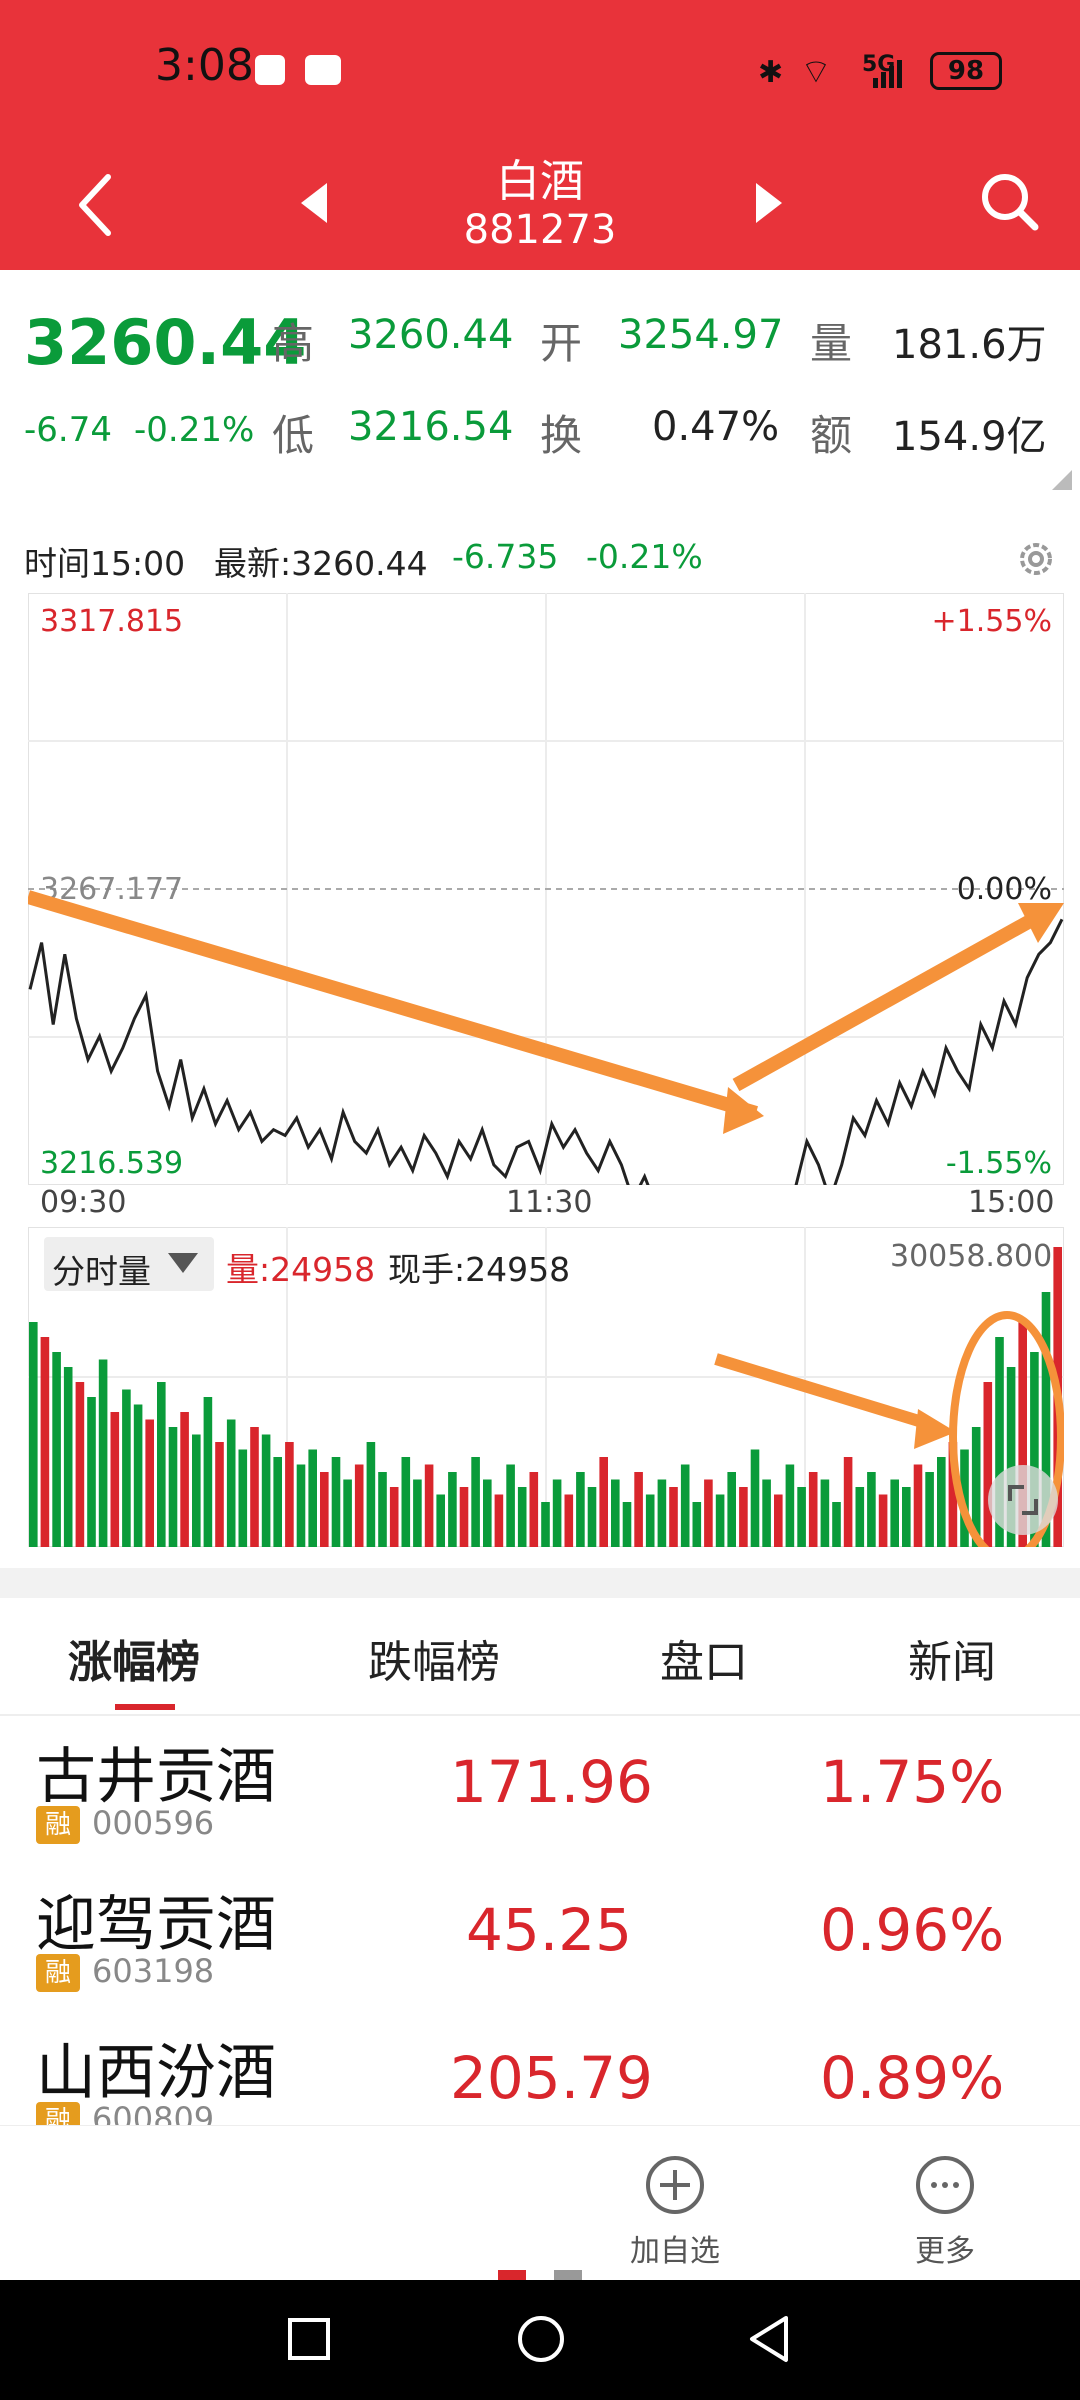 The image size is (1080, 2400). Describe the element at coordinates (1062, 480) in the screenshot. I see `expand-corner-icon` at that location.